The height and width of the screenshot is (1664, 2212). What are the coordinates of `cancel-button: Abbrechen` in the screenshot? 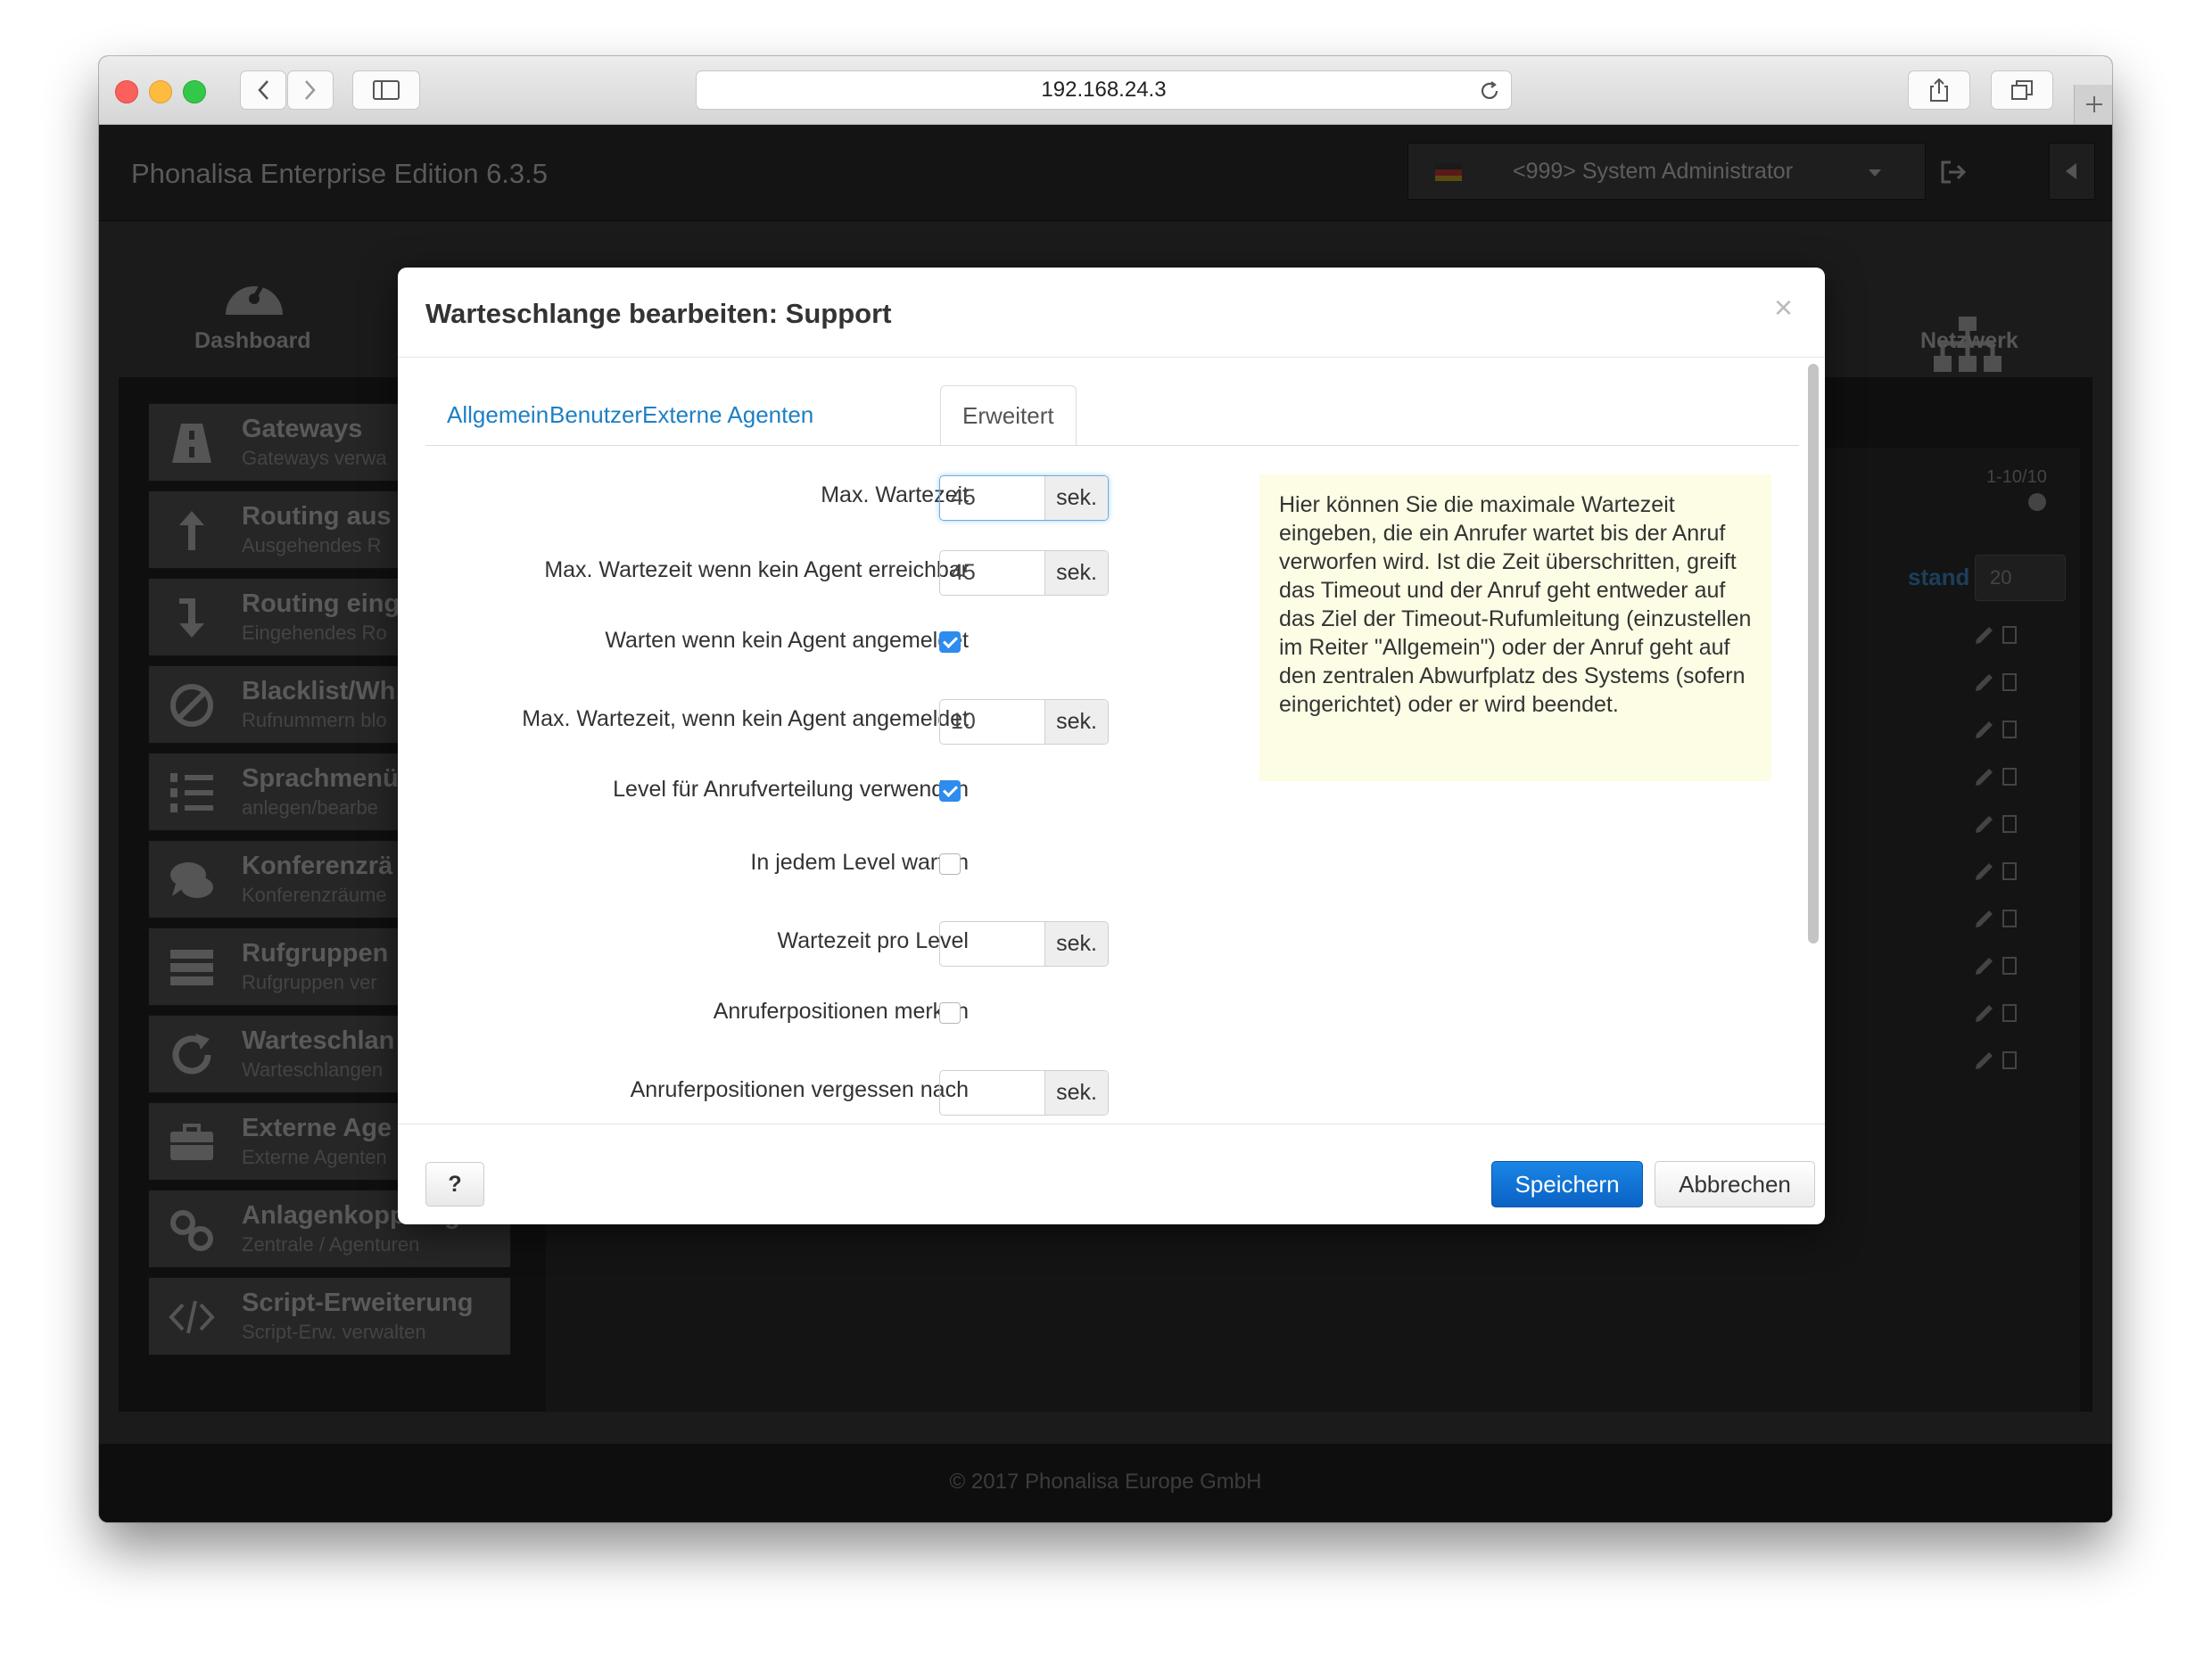 It's located at (1735, 1184).